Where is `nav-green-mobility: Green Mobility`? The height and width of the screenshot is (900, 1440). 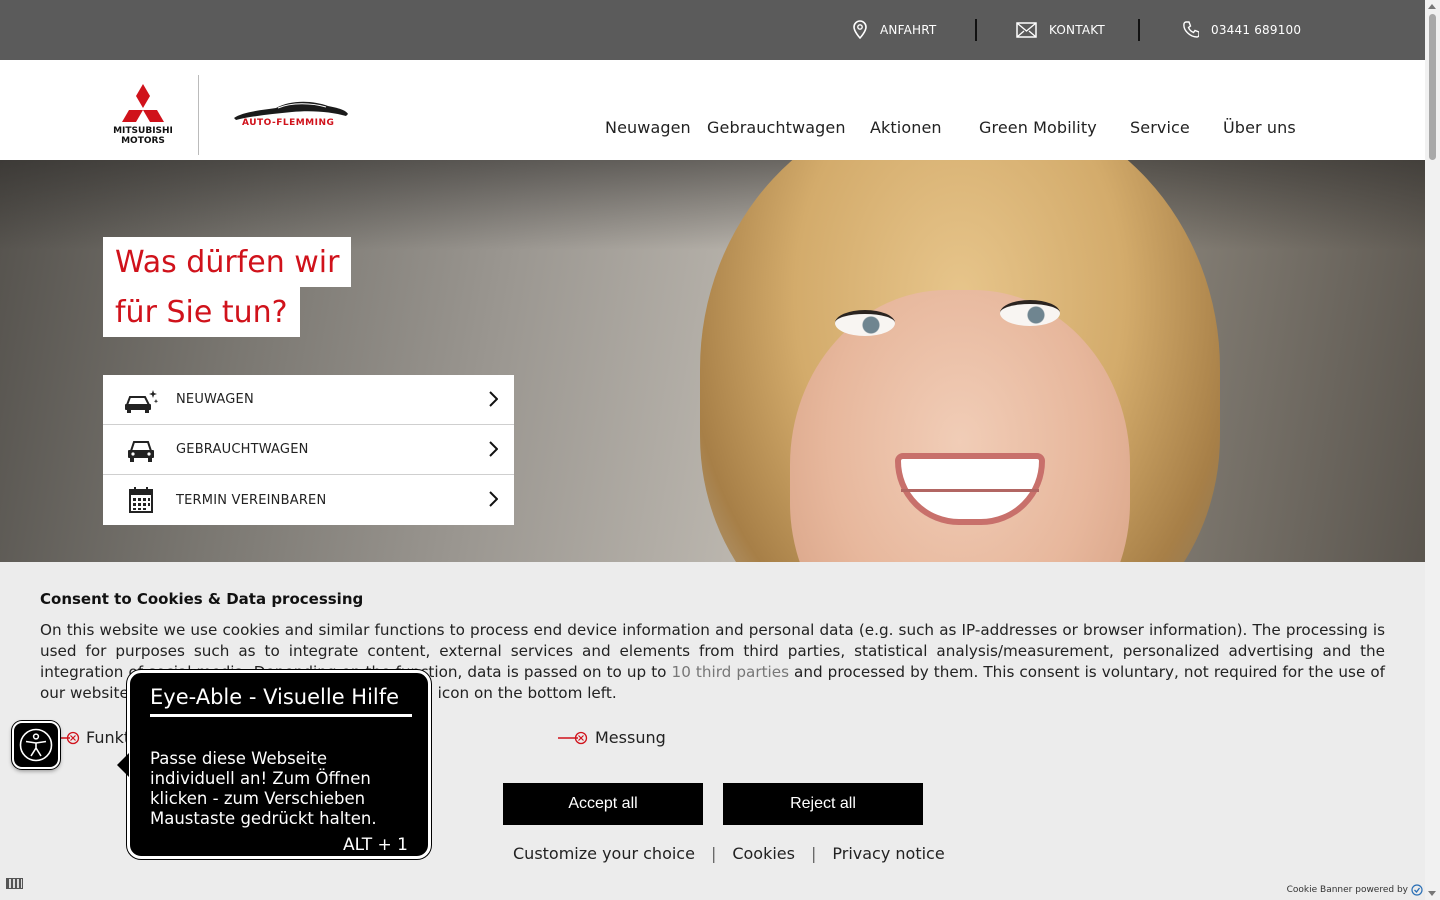 nav-green-mobility: Green Mobility is located at coordinates (1038, 127).